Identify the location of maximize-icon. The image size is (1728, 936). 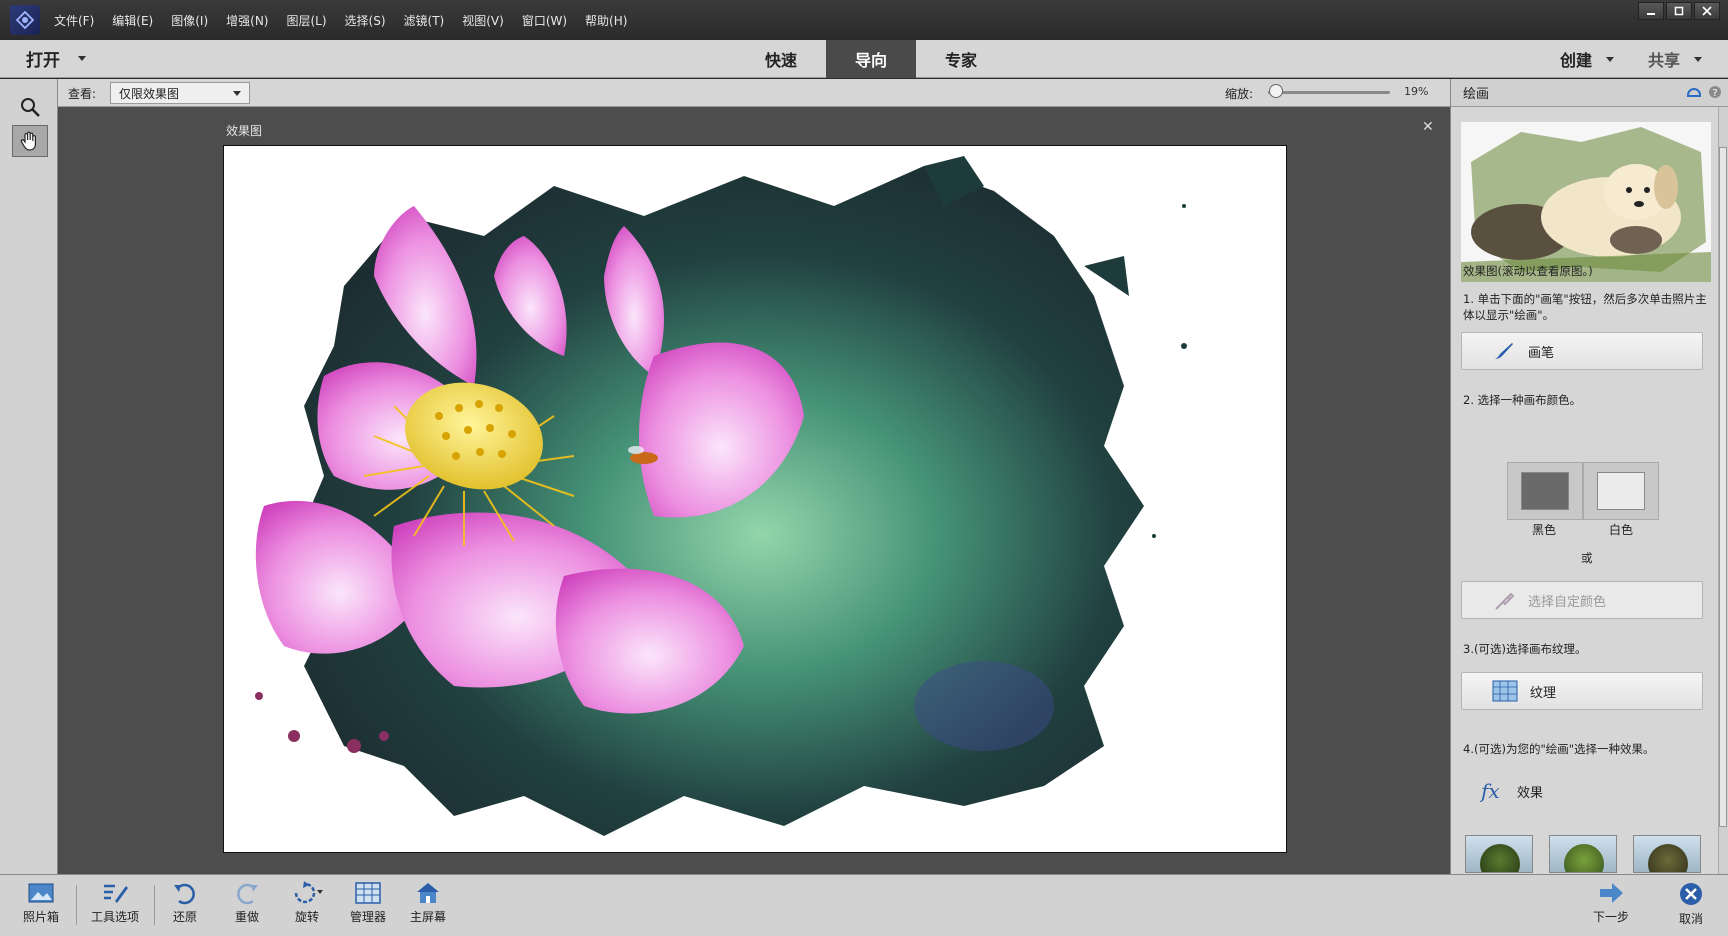
(1679, 11).